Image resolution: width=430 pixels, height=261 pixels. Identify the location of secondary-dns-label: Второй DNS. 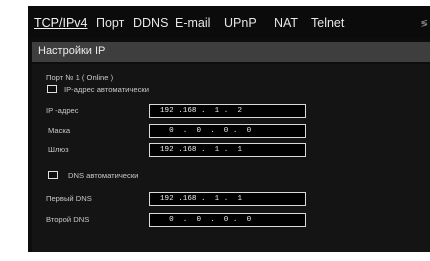
(68, 219).